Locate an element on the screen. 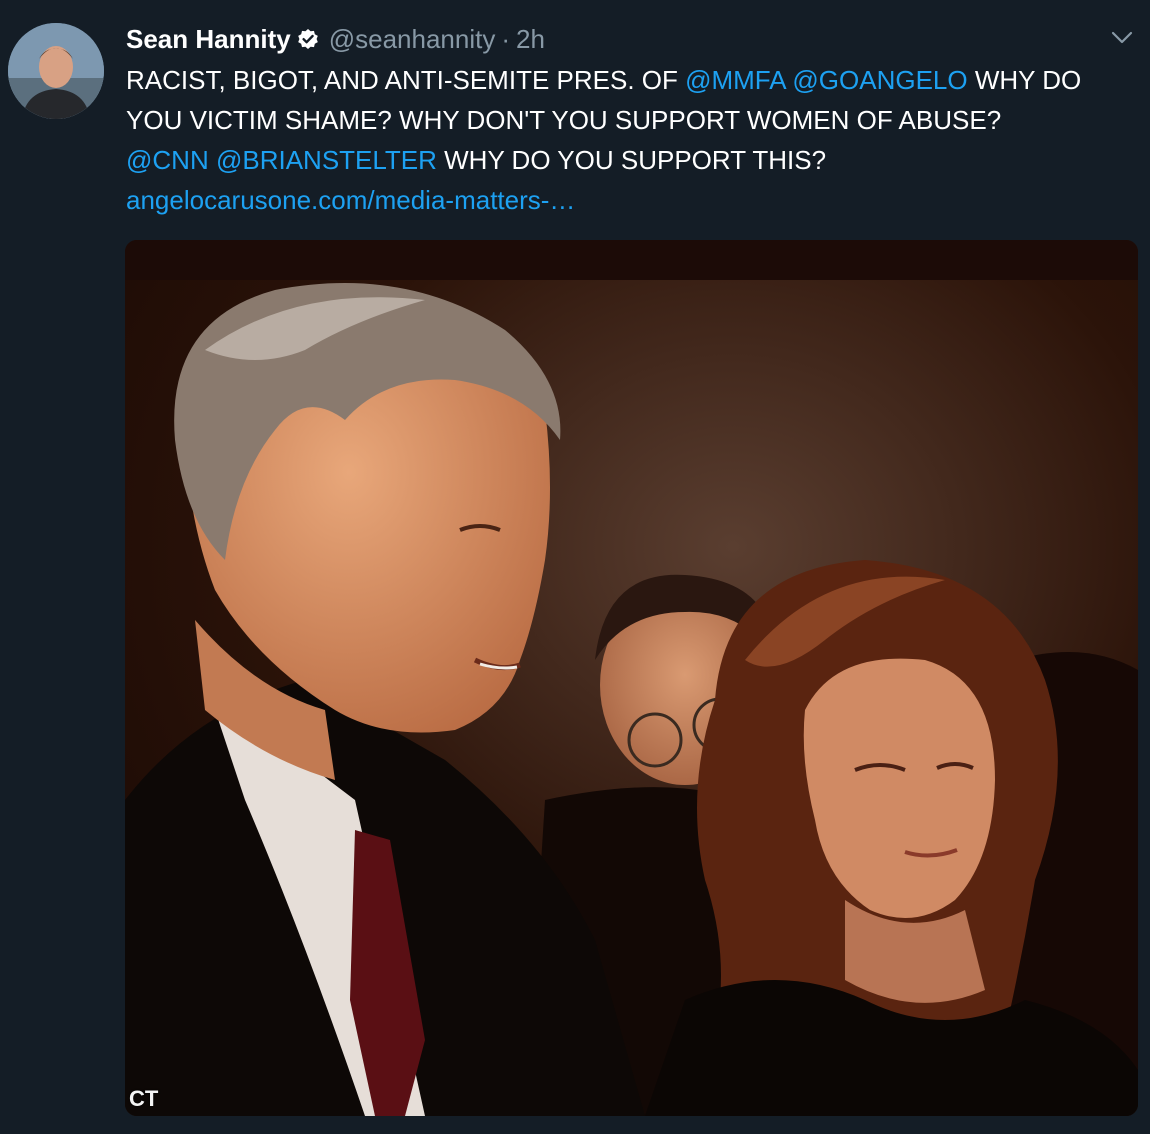 This screenshot has width=1150, height=1134. chevron-down-icon is located at coordinates (1122, 38).